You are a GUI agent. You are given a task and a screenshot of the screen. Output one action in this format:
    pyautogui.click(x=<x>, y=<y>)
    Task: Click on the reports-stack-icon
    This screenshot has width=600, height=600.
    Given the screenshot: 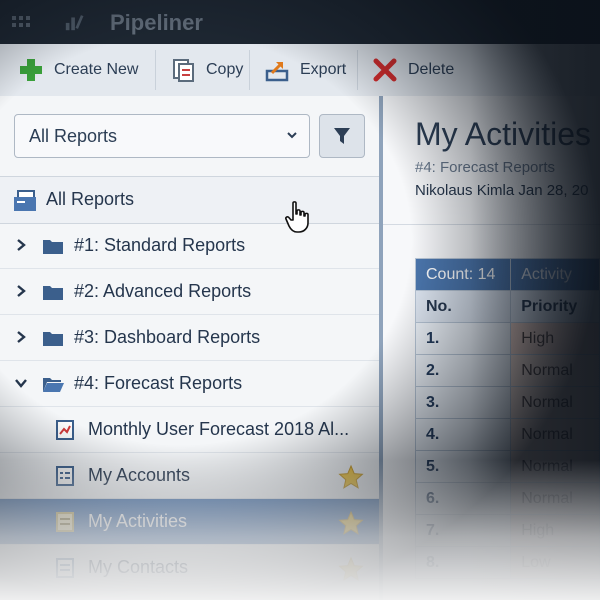 What is the action you would take?
    pyautogui.click(x=25, y=200)
    